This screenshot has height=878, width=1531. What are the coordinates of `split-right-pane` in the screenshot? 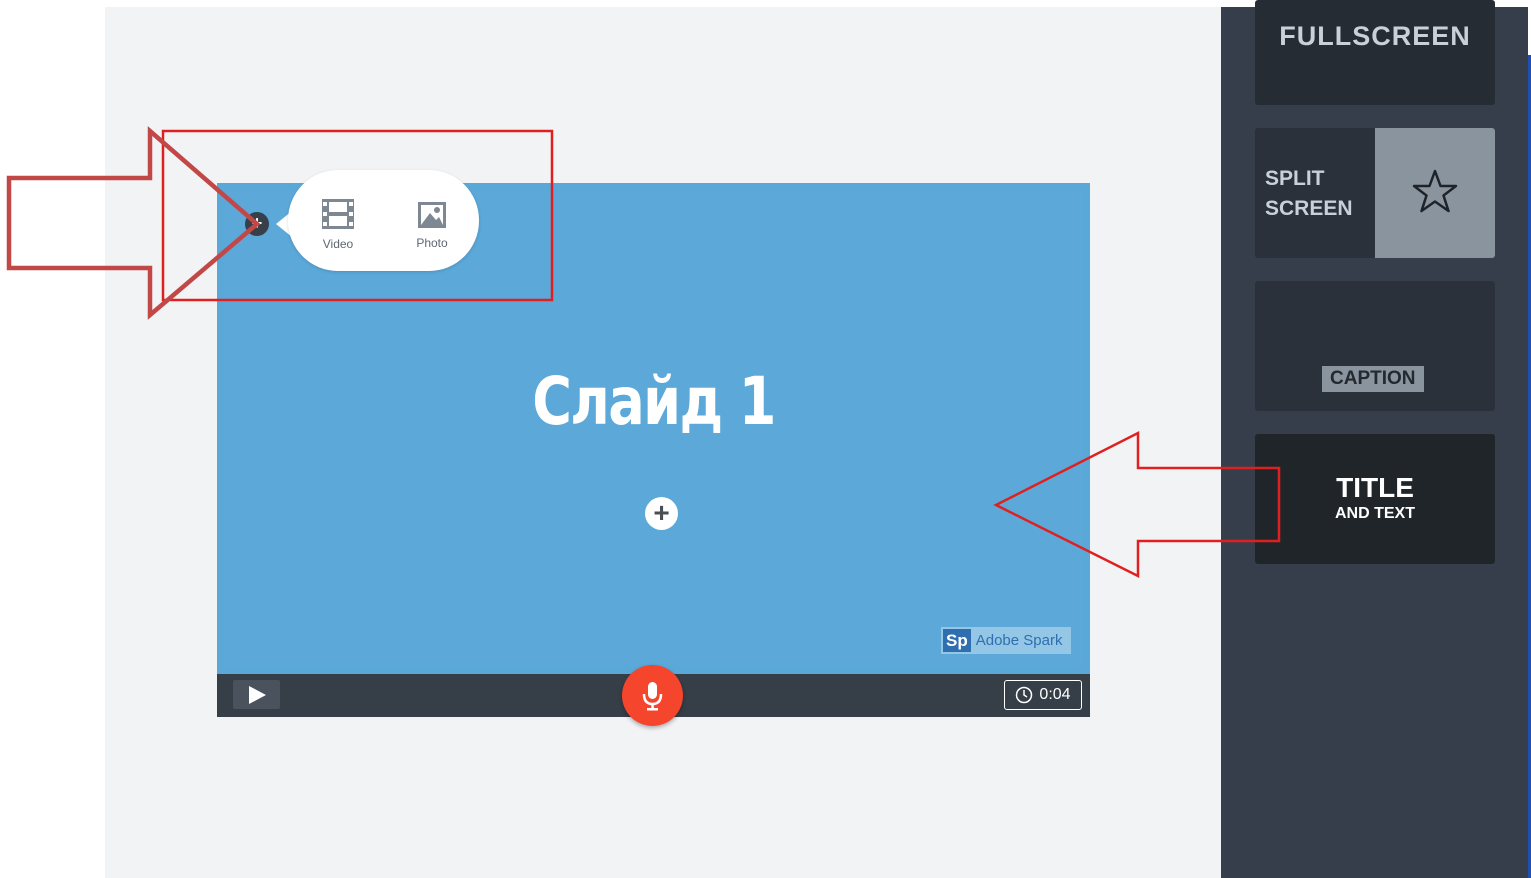 It's located at (1435, 193).